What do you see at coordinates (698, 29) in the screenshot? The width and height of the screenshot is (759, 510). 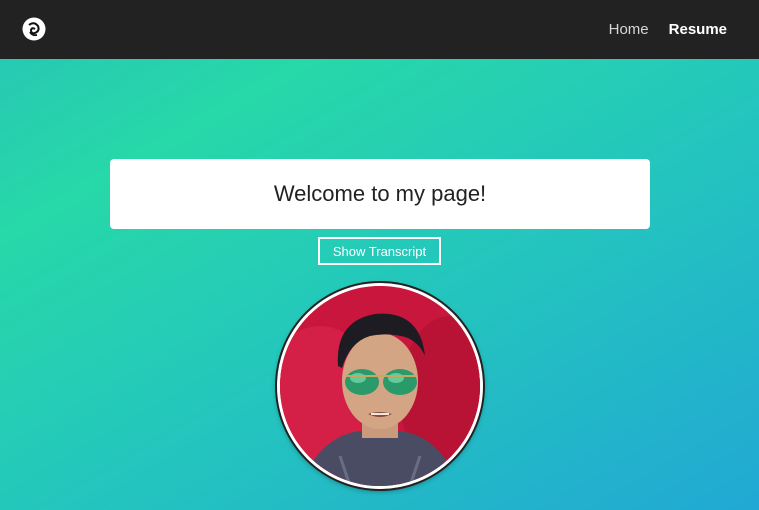 I see `nav-resume-link: Resume` at bounding box center [698, 29].